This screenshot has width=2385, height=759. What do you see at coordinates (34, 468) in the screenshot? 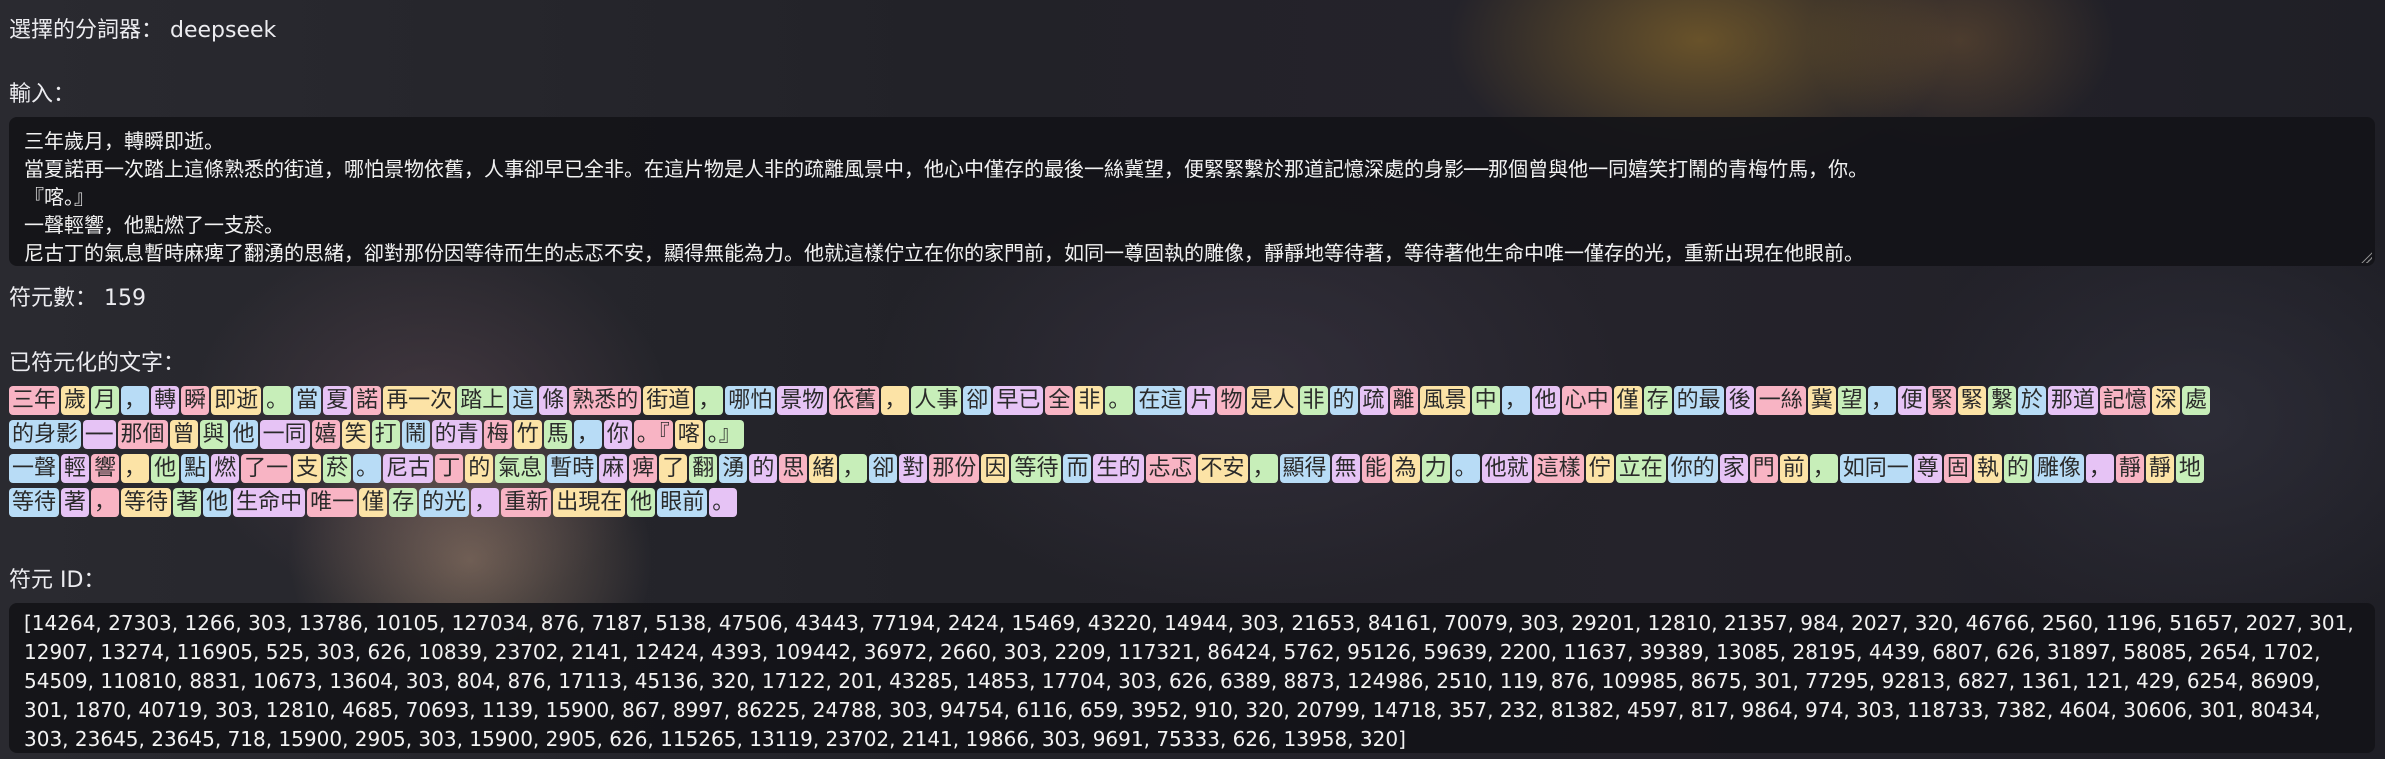
I see `token-chip: 一聲` at bounding box center [34, 468].